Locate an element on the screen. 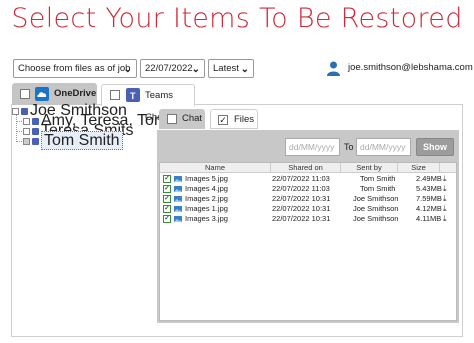 This screenshot has width=474, height=343. file-name: Images 3.jpg is located at coordinates (206, 218).